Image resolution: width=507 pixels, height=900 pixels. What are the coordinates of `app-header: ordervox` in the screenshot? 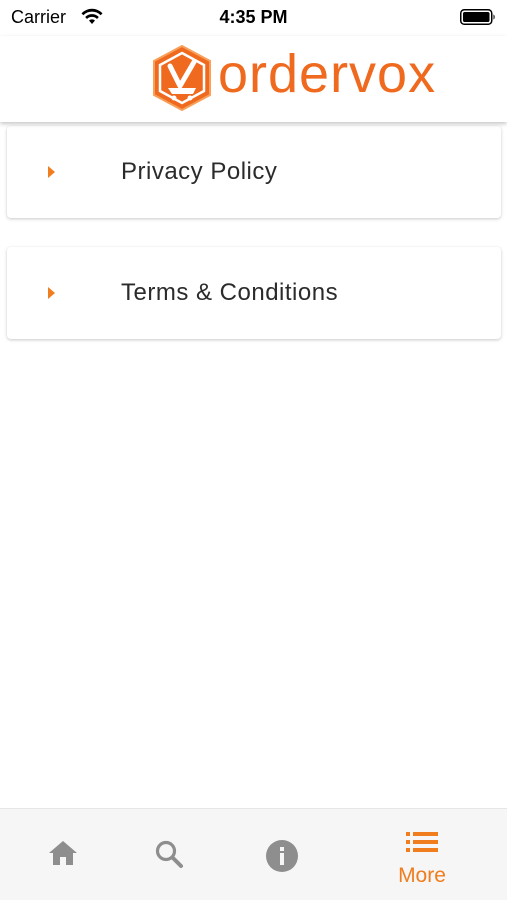 It's located at (253, 79).